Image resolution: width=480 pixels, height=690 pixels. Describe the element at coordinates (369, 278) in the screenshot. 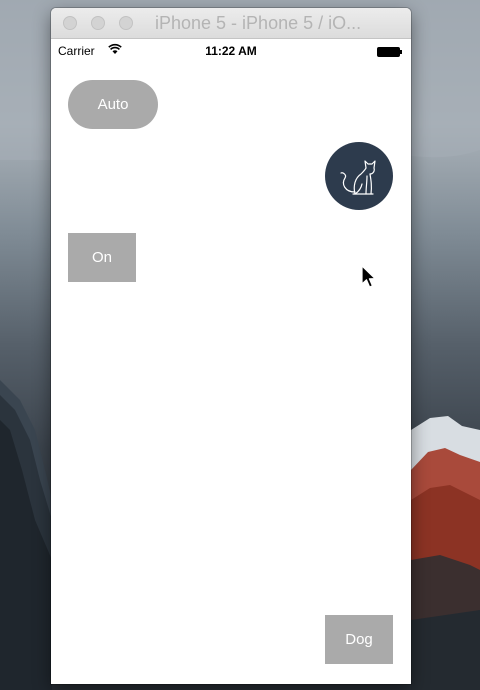

I see `mouse-pointer-icon` at that location.